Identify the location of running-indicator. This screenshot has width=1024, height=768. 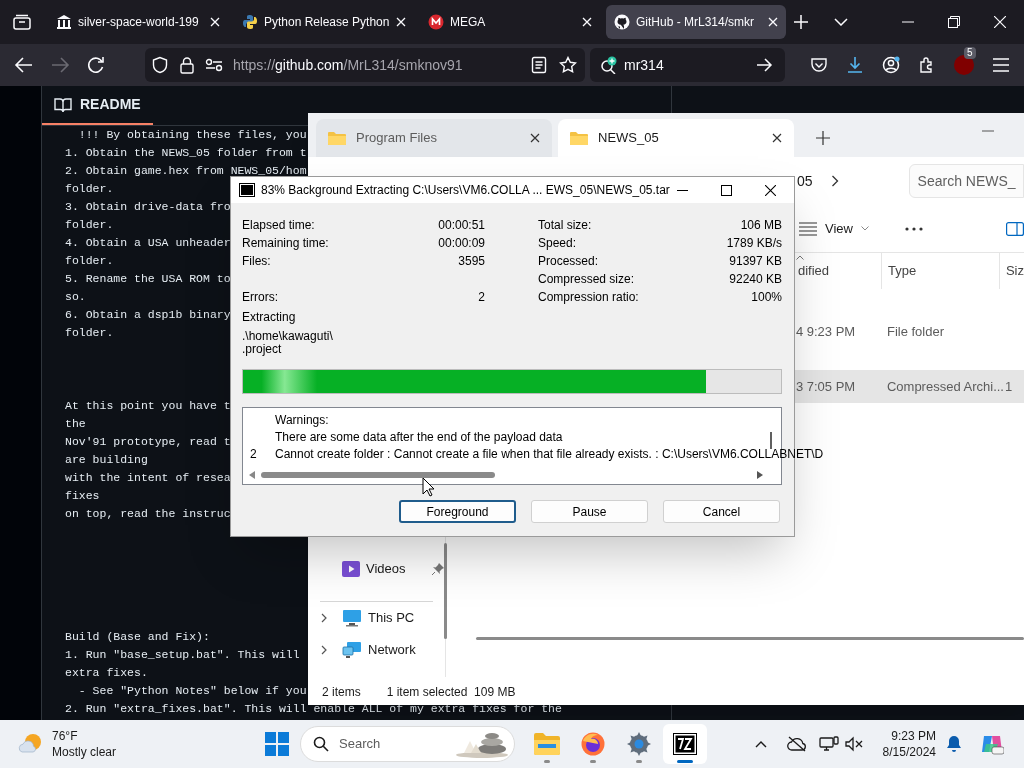
(639, 761).